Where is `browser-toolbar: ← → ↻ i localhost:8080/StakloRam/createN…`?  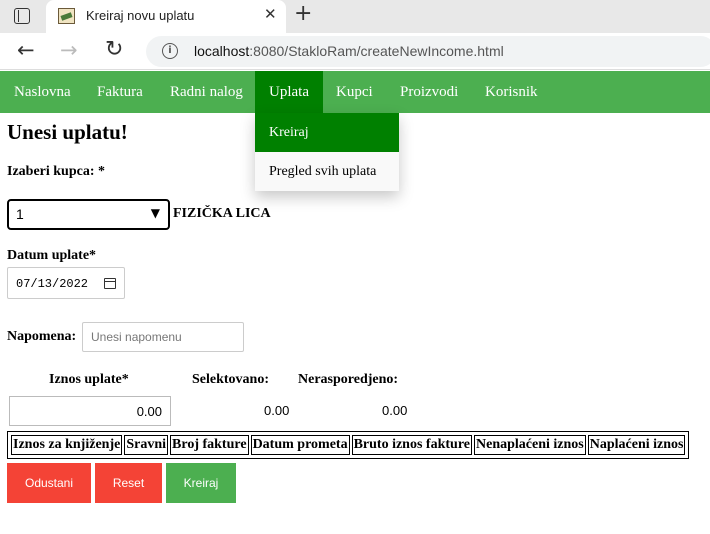
browser-toolbar: ← → ↻ i localhost:8080/StakloRam/createN… is located at coordinates (355, 51).